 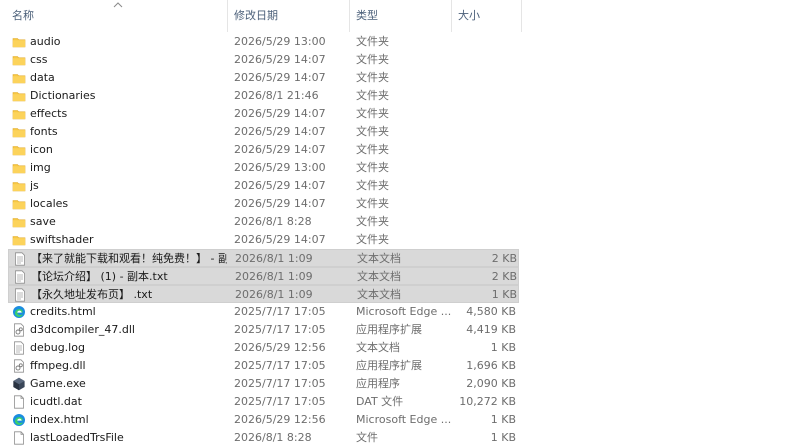 What do you see at coordinates (263, 186) in the screenshot?
I see `folder-row: js 2026/5/29 14:07 文件夹` at bounding box center [263, 186].